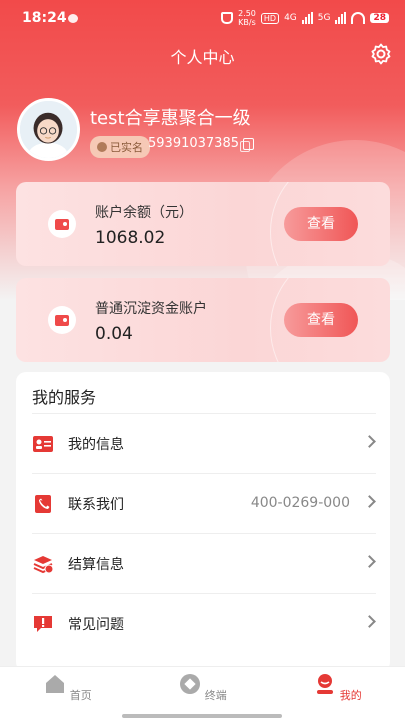 Image resolution: width=405 pixels, height=720 pixels. Describe the element at coordinates (190, 684) in the screenshot. I see `terminal-icon` at that location.